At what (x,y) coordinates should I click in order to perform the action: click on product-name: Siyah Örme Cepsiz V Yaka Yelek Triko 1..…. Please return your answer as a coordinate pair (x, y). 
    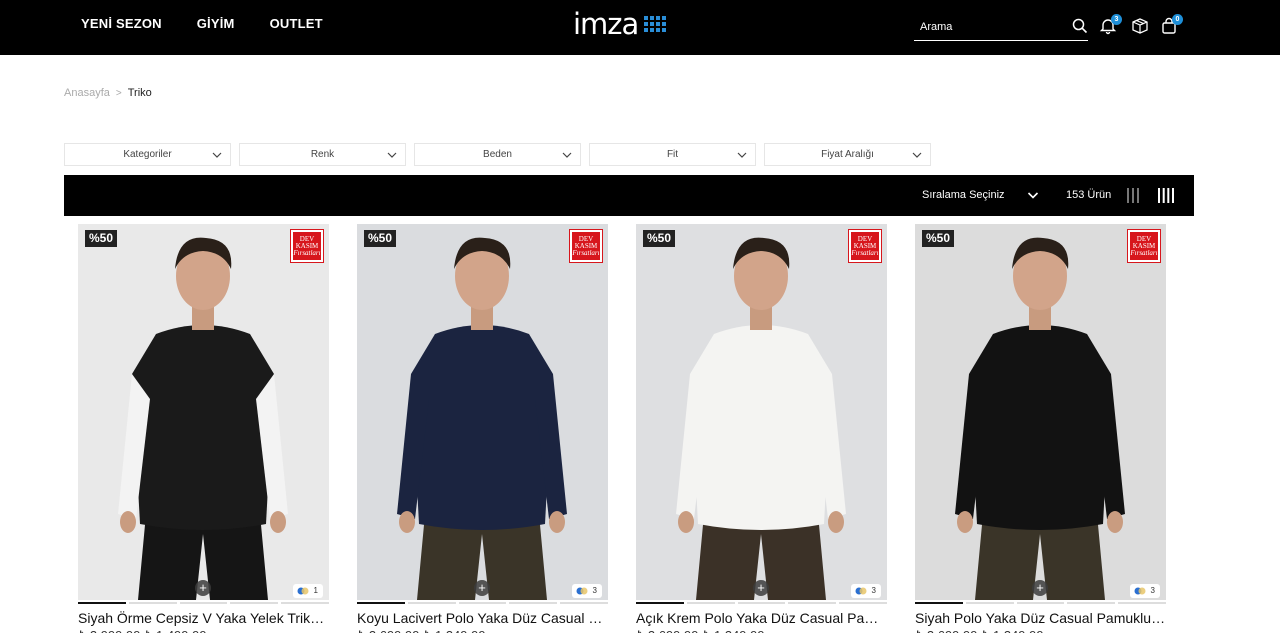
    Looking at the image, I should click on (203, 618).